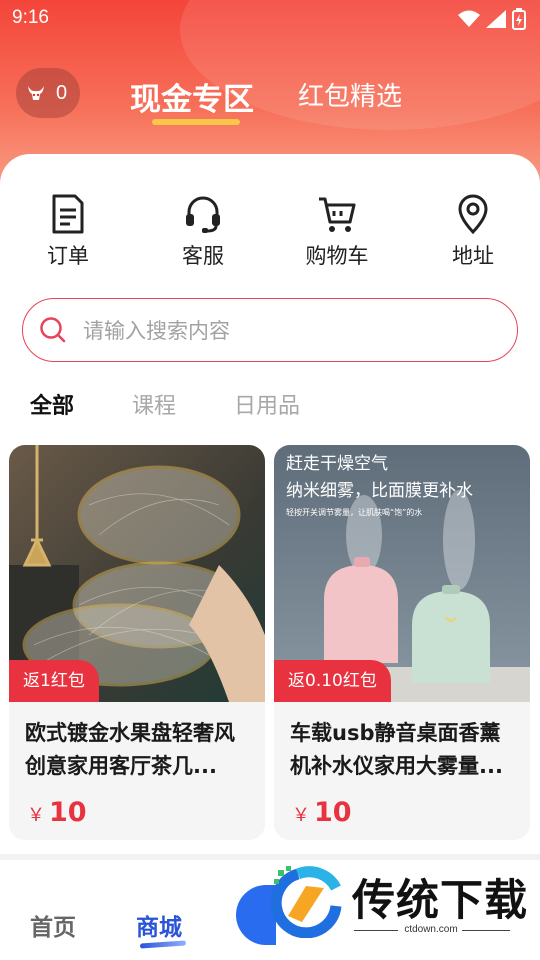  What do you see at coordinates (203, 256) in the screenshot?
I see `quick-action-label: 客服` at bounding box center [203, 256].